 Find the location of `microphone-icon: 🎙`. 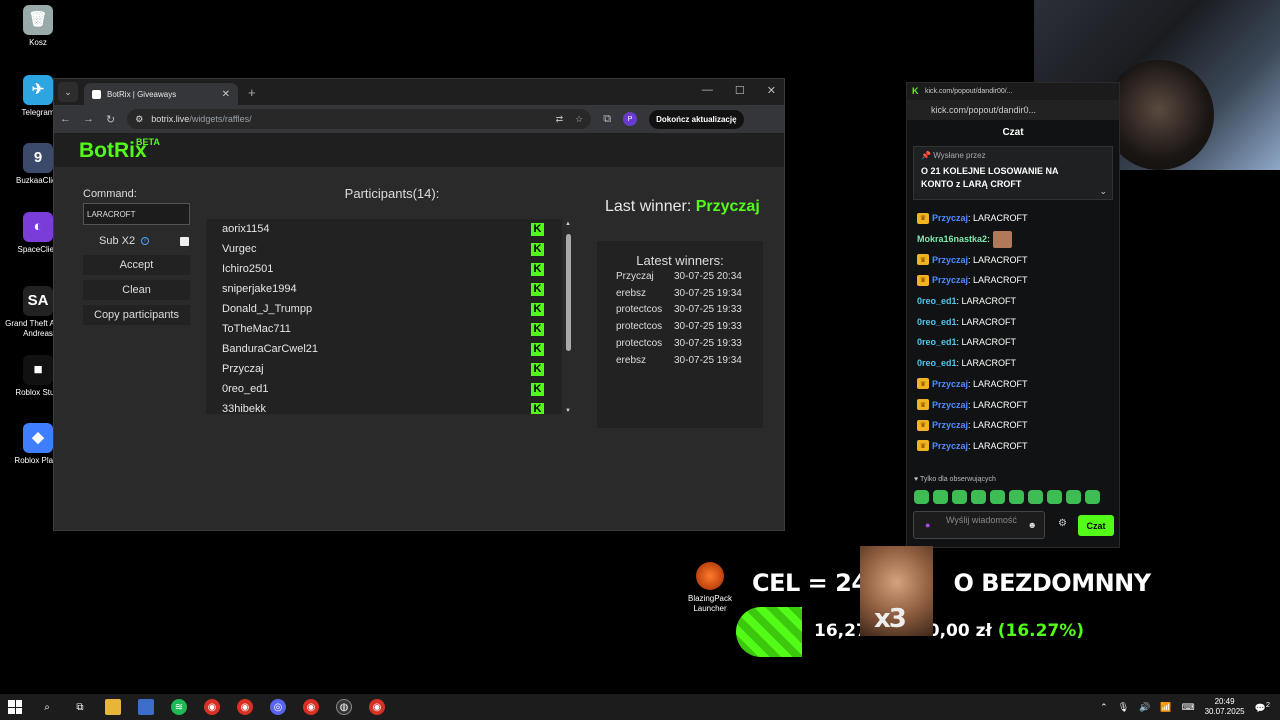

microphone-icon: 🎙 is located at coordinates (1123, 707).